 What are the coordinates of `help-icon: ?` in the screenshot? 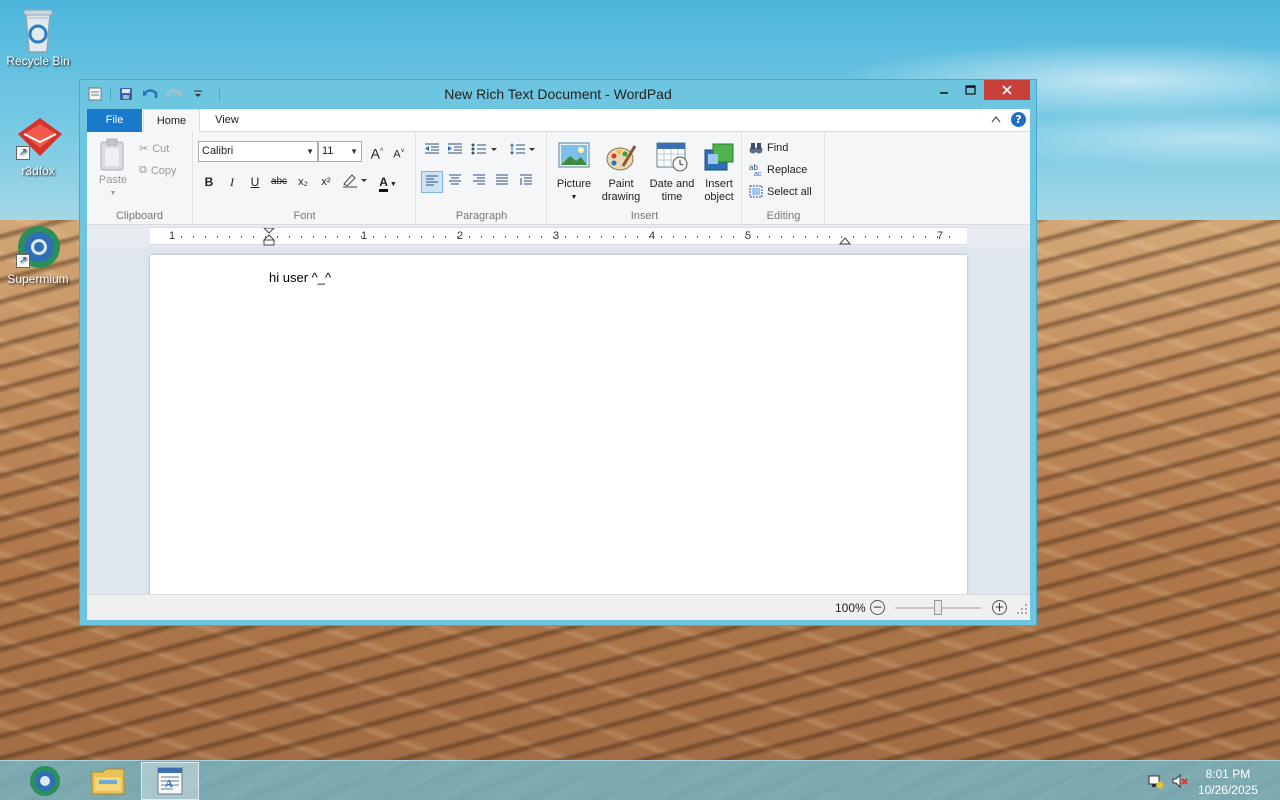 It's located at (1018, 119).